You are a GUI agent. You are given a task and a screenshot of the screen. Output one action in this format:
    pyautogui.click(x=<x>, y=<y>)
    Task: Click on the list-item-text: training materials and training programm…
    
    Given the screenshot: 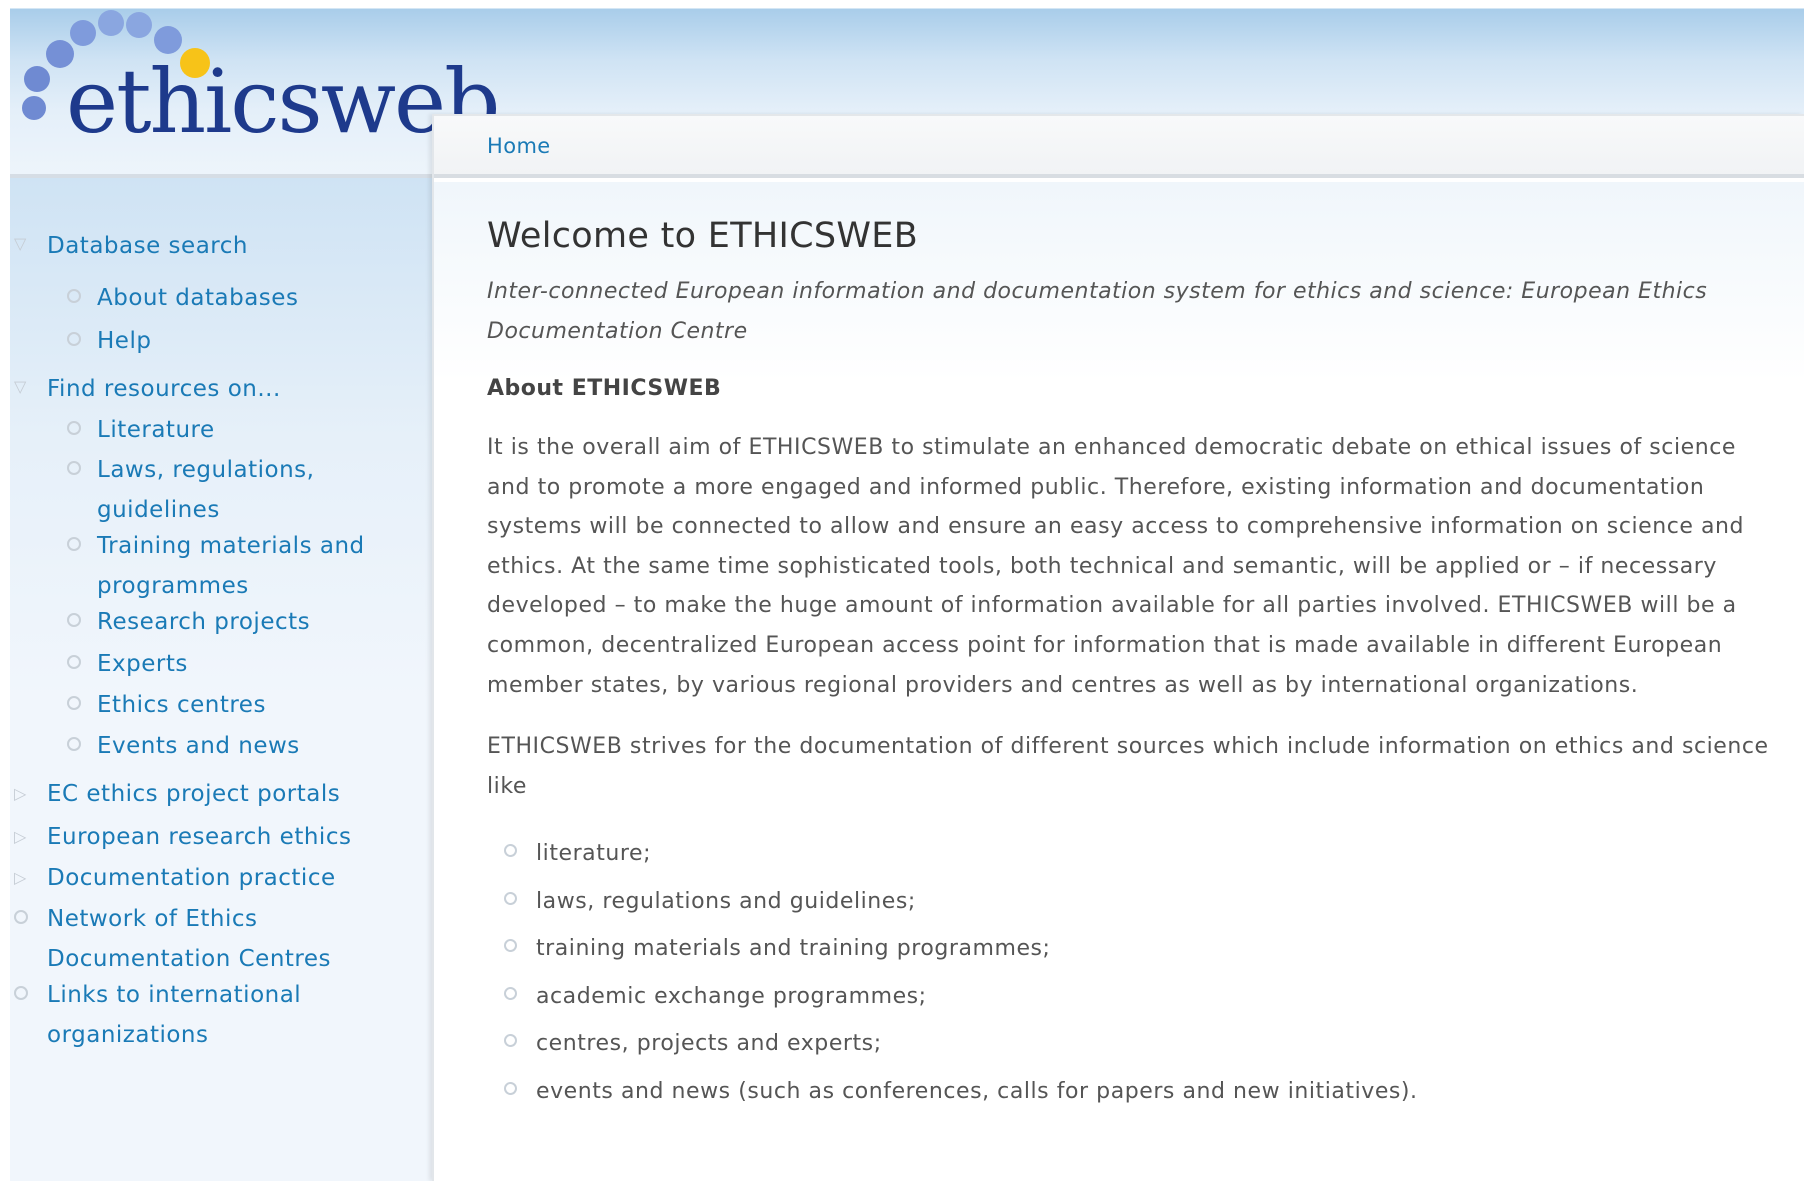 What is the action you would take?
    pyautogui.click(x=793, y=949)
    